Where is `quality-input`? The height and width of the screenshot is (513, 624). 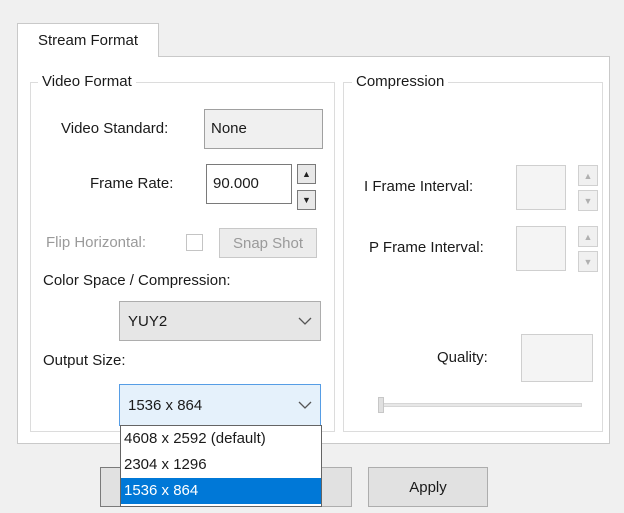 quality-input is located at coordinates (557, 358).